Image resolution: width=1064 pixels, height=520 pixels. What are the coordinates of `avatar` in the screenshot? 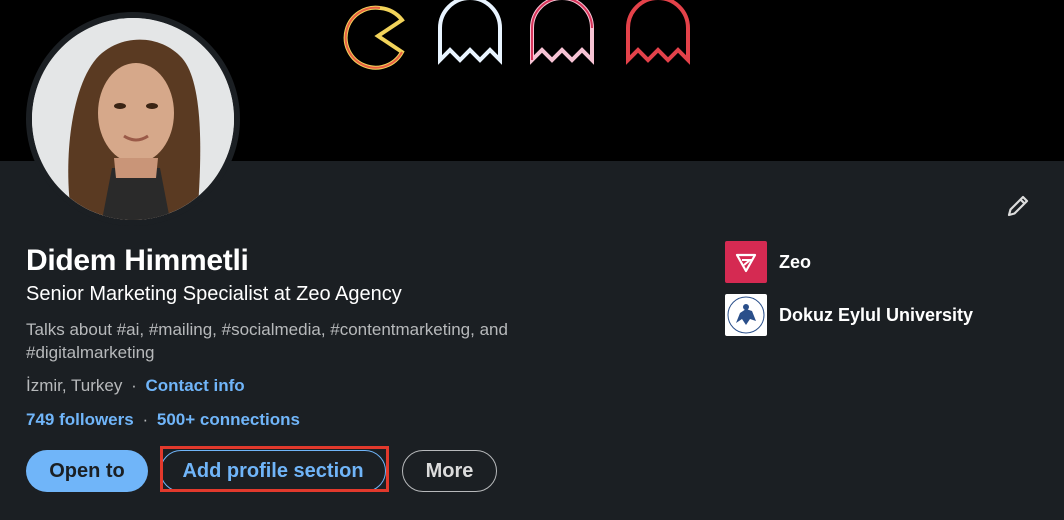 It's located at (133, 119).